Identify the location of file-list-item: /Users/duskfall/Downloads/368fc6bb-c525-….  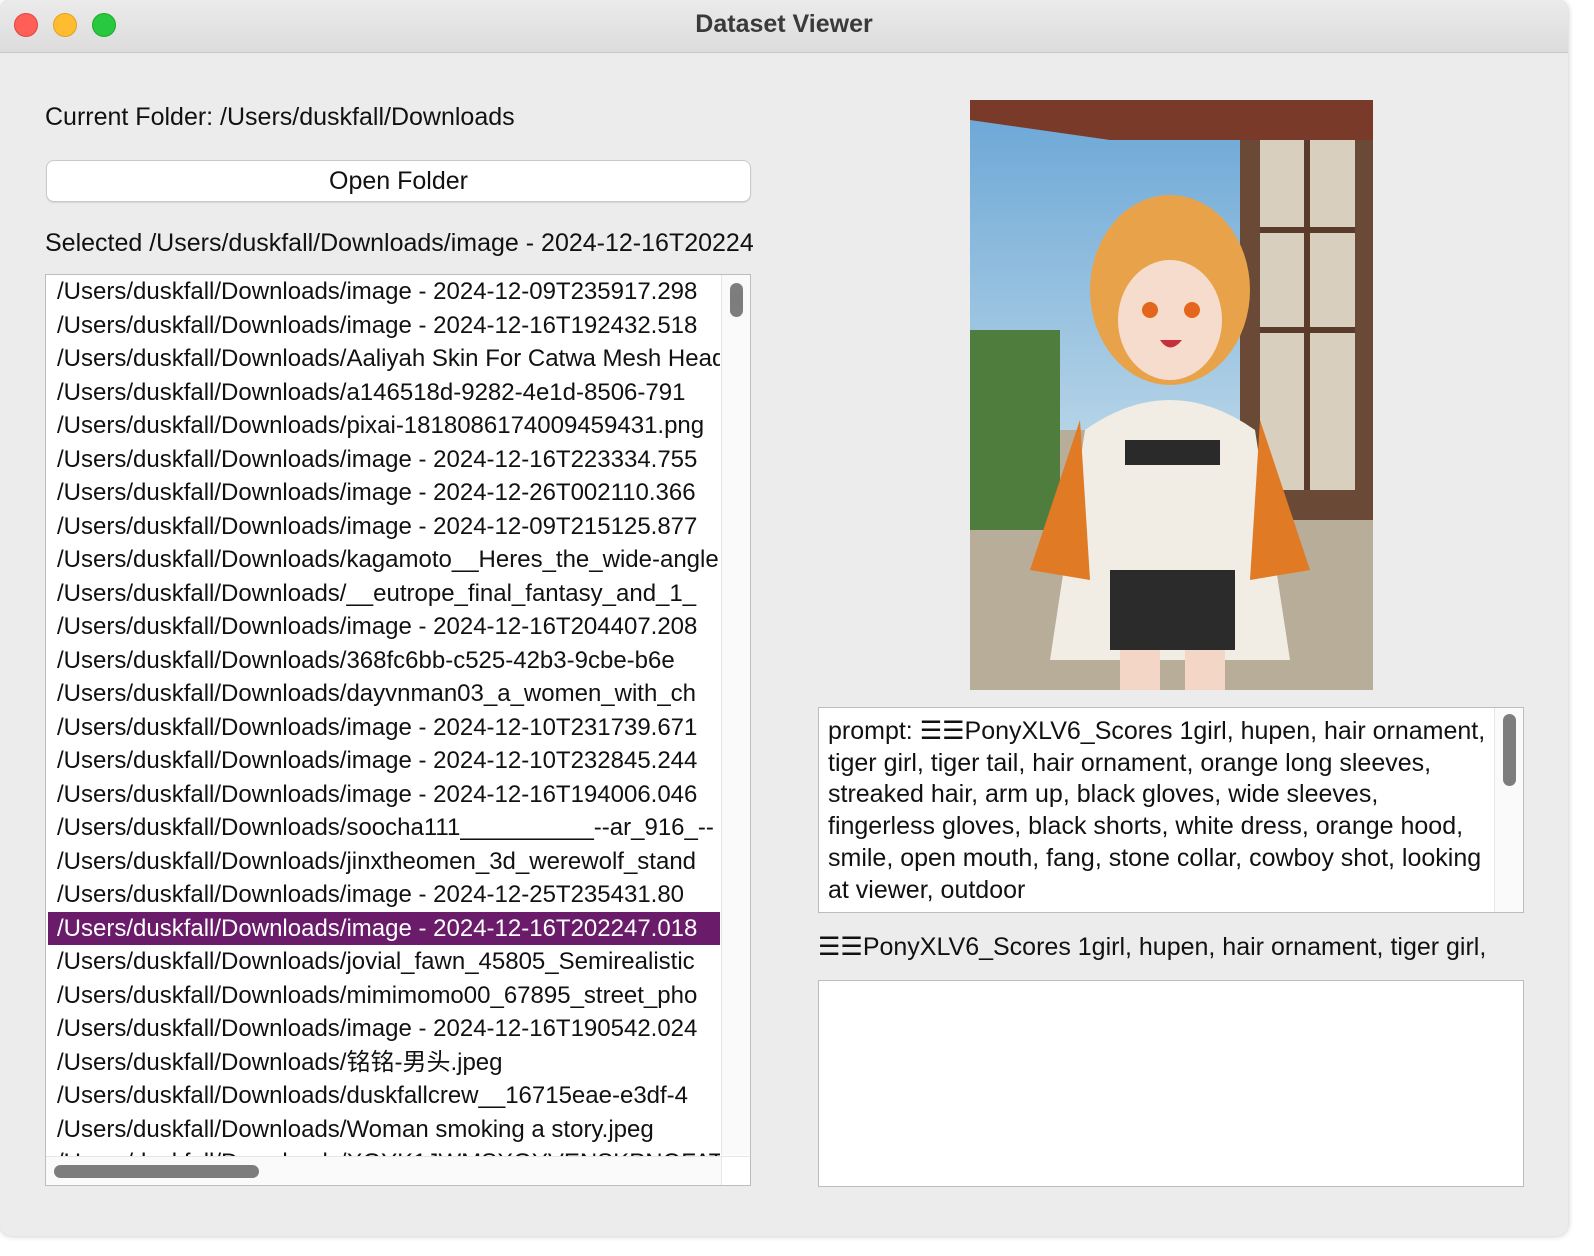
(384, 660).